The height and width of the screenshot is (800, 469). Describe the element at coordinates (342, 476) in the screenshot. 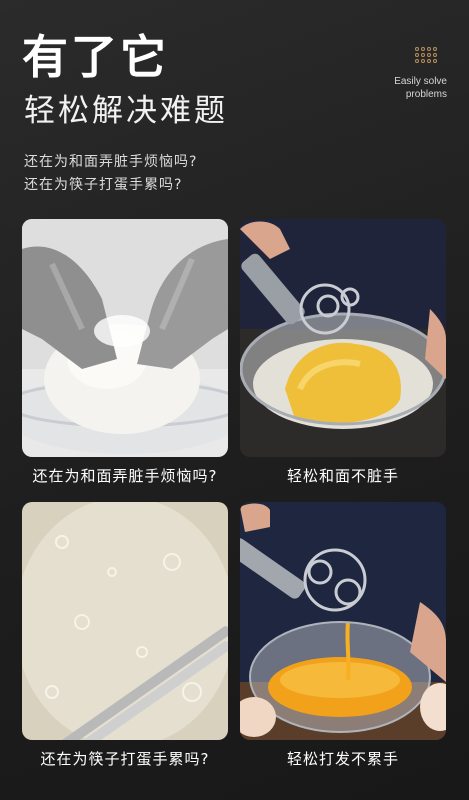

I see `caption-2: 轻松和面不脏手` at that location.